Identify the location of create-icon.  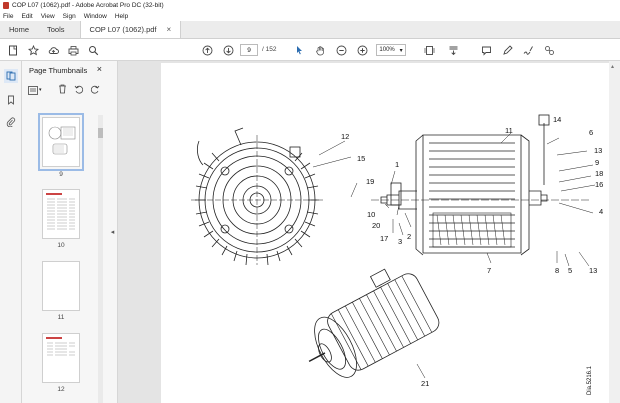
(13, 50).